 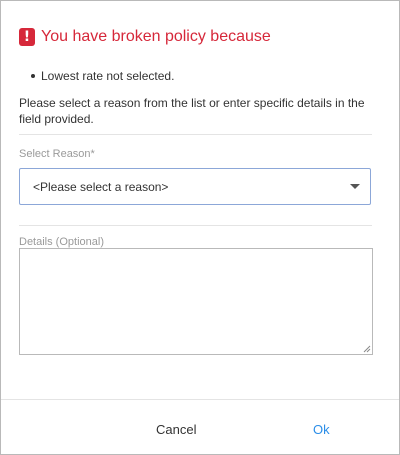 What do you see at coordinates (101, 187) in the screenshot?
I see `reason-select-value: <Please select a reason>` at bounding box center [101, 187].